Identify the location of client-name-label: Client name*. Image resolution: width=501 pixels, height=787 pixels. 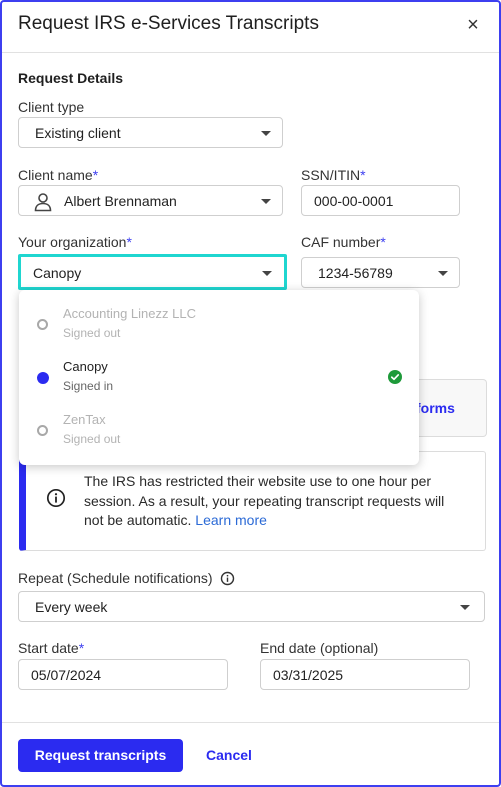
(58, 175).